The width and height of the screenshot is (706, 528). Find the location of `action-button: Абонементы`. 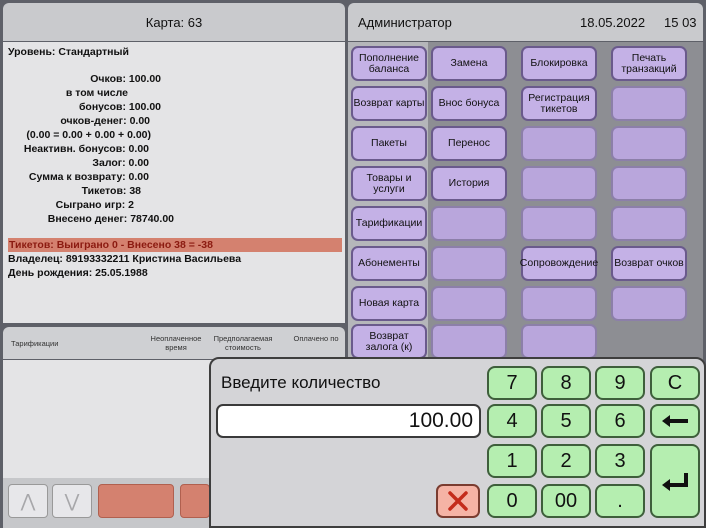

action-button: Абонементы is located at coordinates (389, 263).